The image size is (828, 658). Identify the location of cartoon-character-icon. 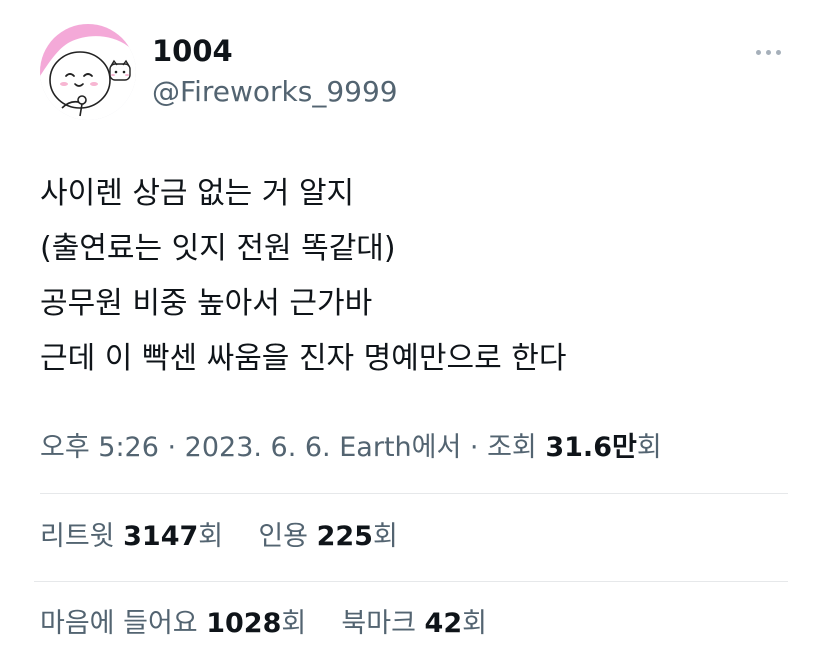
(88, 72).